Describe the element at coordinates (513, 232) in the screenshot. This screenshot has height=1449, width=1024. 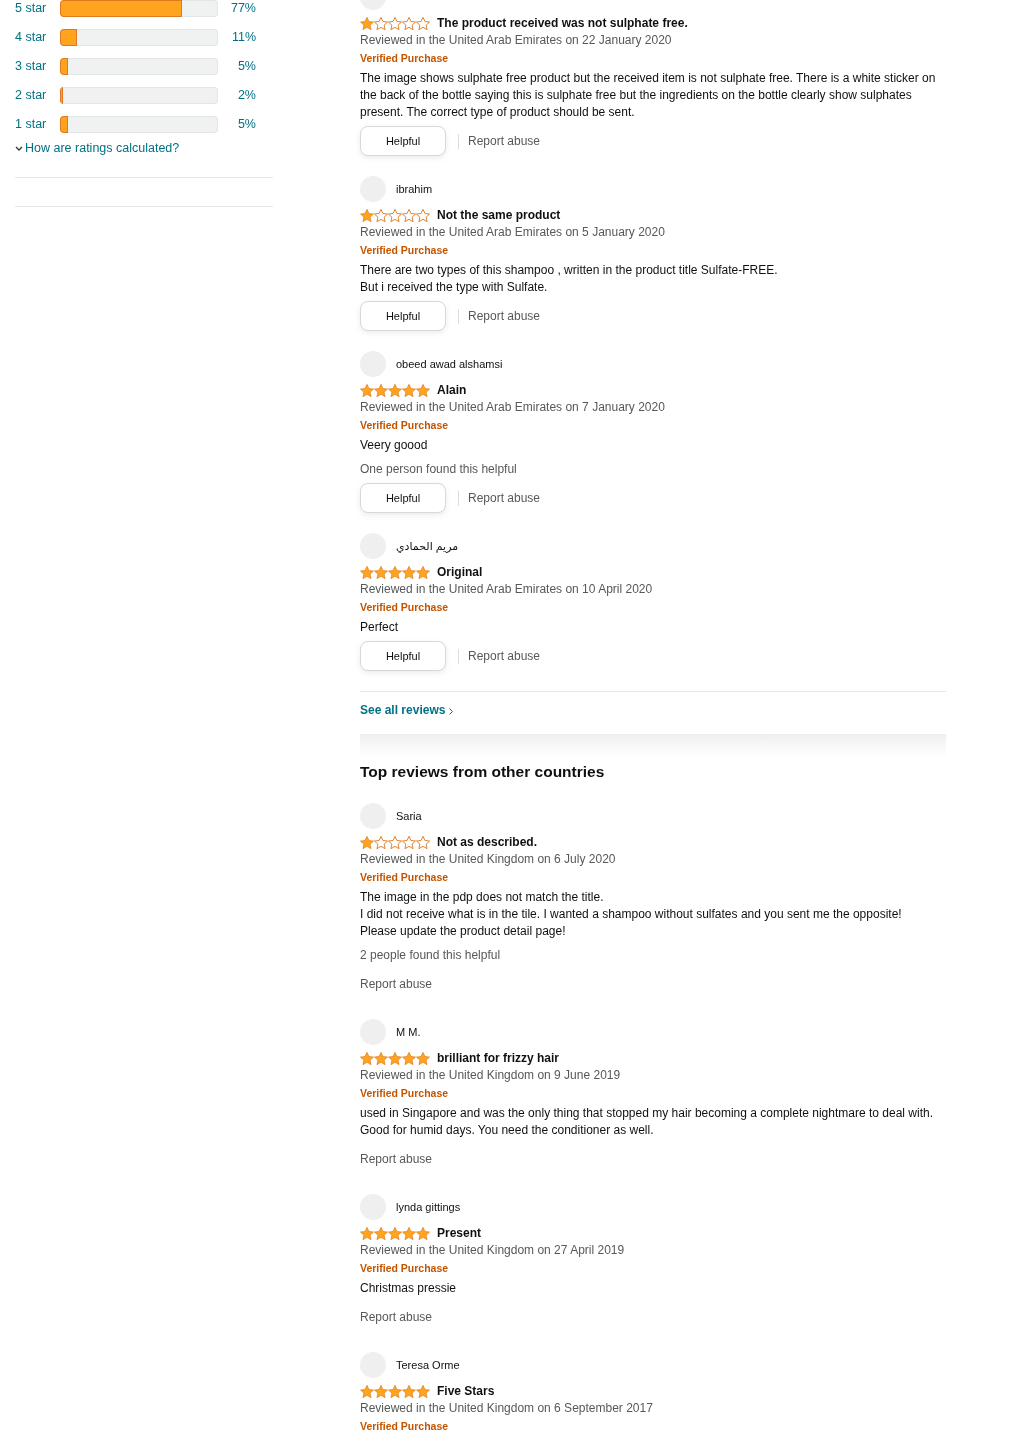
I see `review-date-text: Reviewed in the United Arab Emirates on 5 January 2020` at that location.